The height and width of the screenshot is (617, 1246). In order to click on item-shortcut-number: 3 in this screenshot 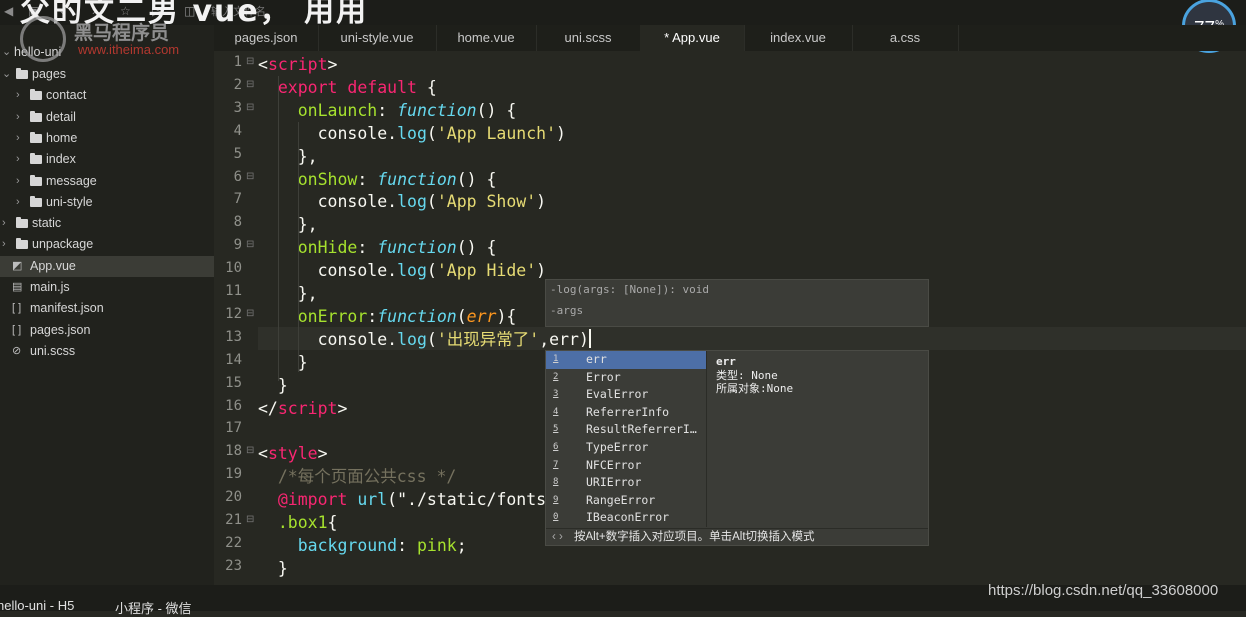, I will do `click(556, 394)`.